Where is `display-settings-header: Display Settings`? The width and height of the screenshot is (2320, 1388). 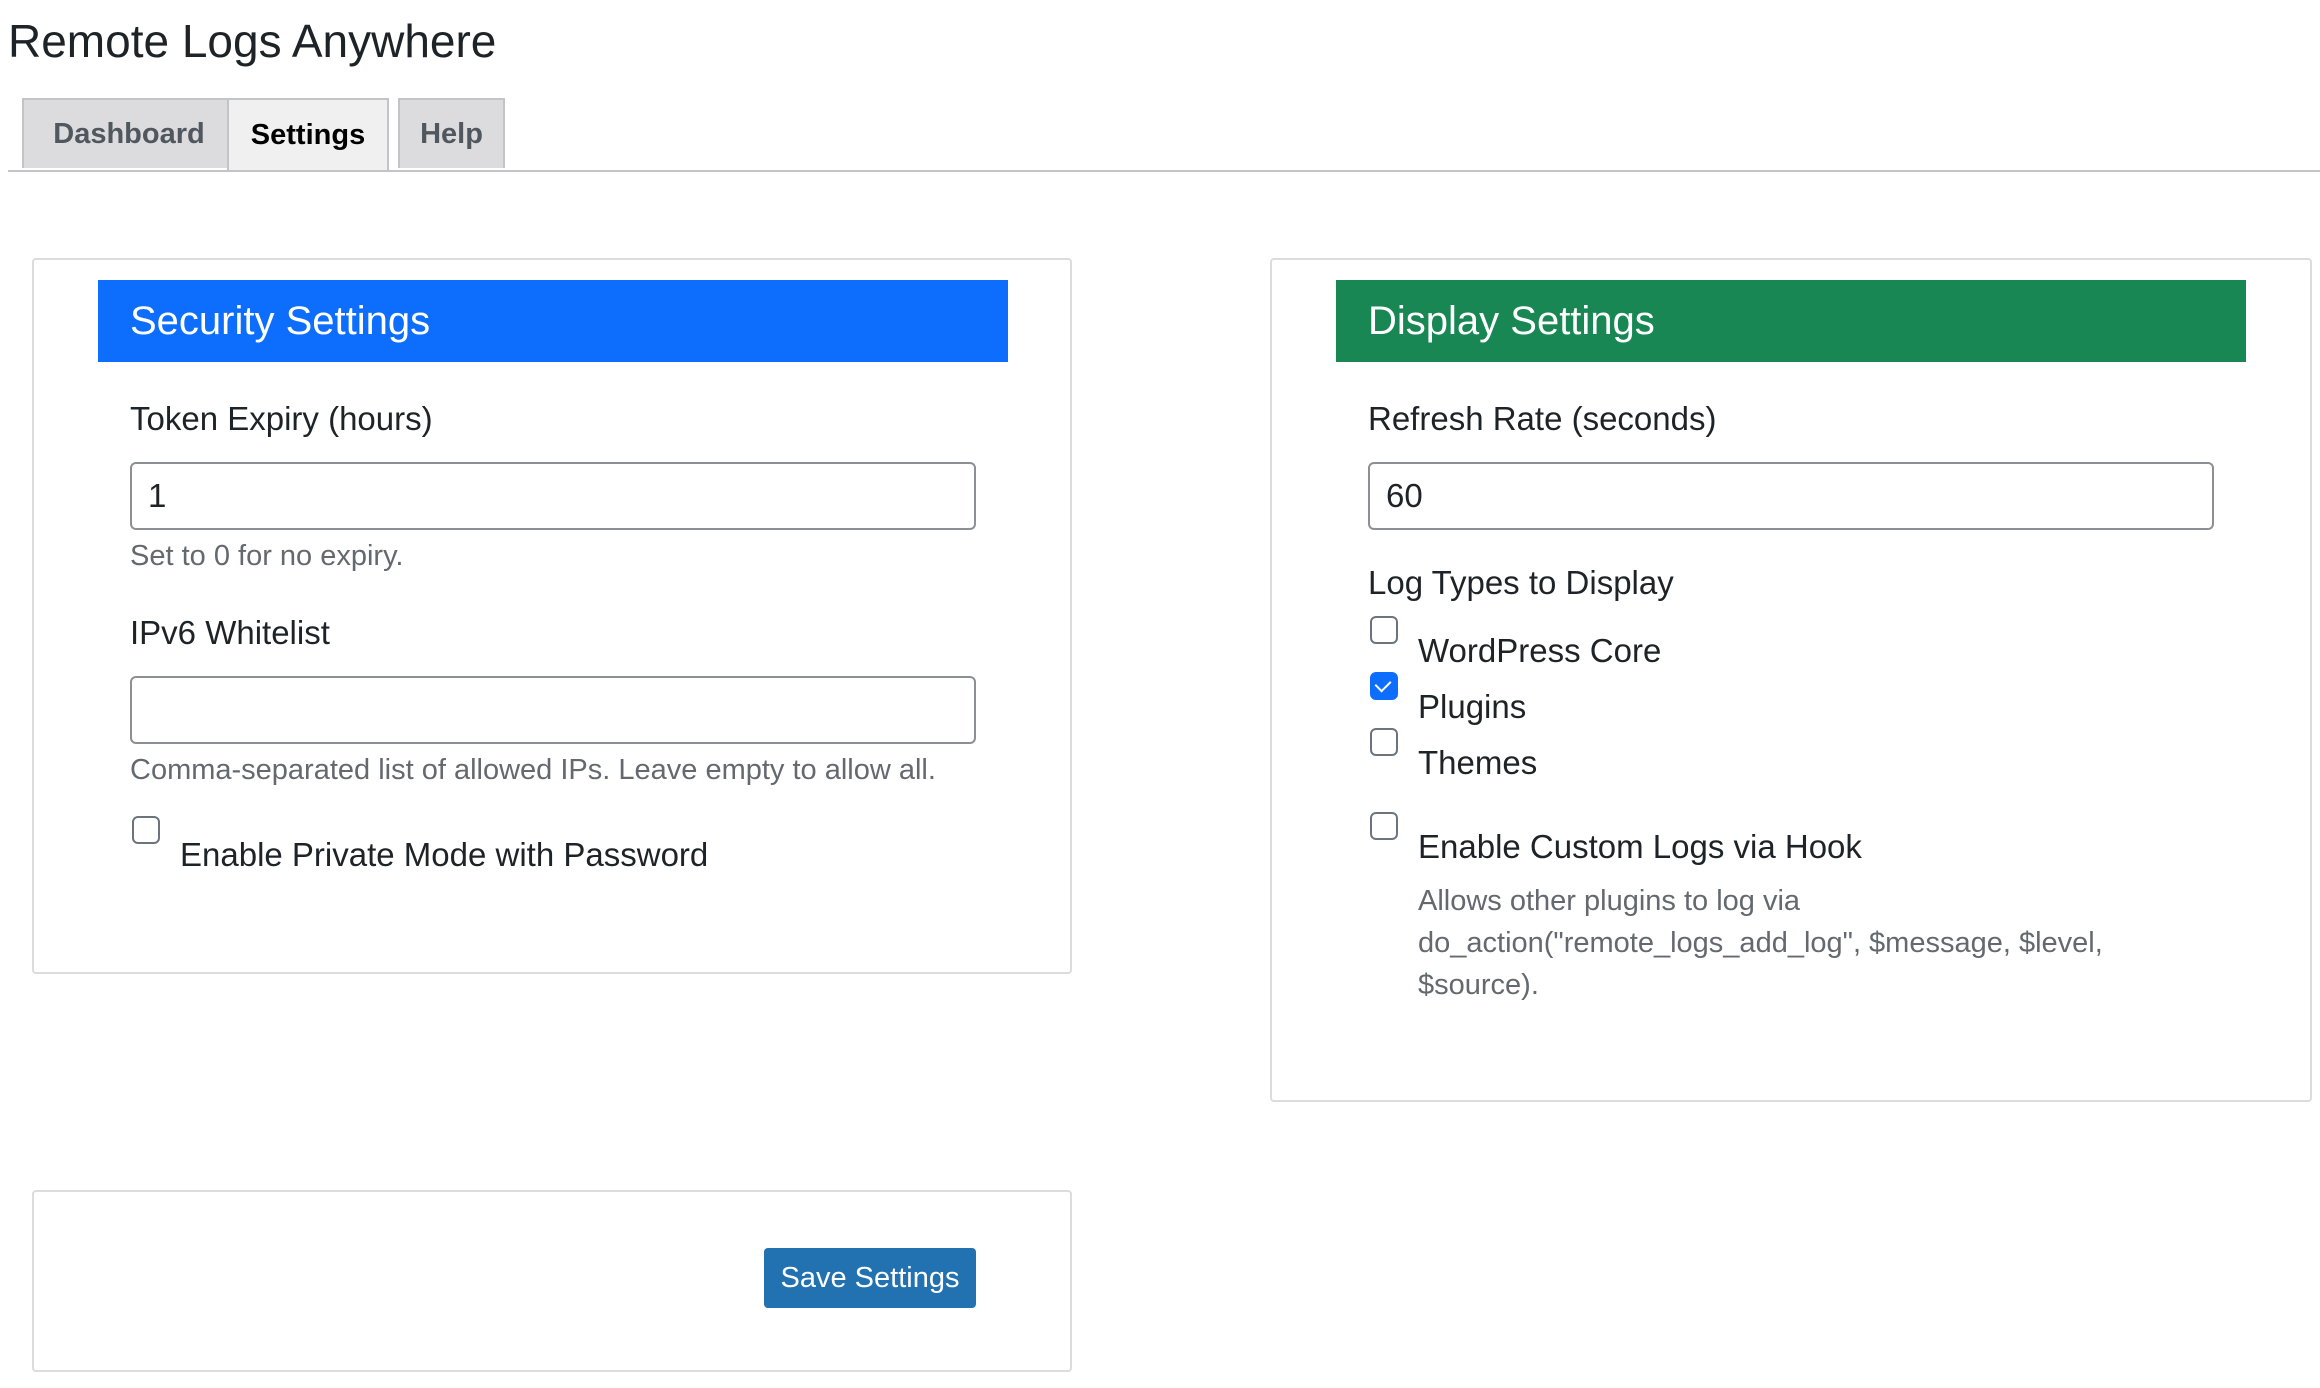 display-settings-header: Display Settings is located at coordinates (1791, 321).